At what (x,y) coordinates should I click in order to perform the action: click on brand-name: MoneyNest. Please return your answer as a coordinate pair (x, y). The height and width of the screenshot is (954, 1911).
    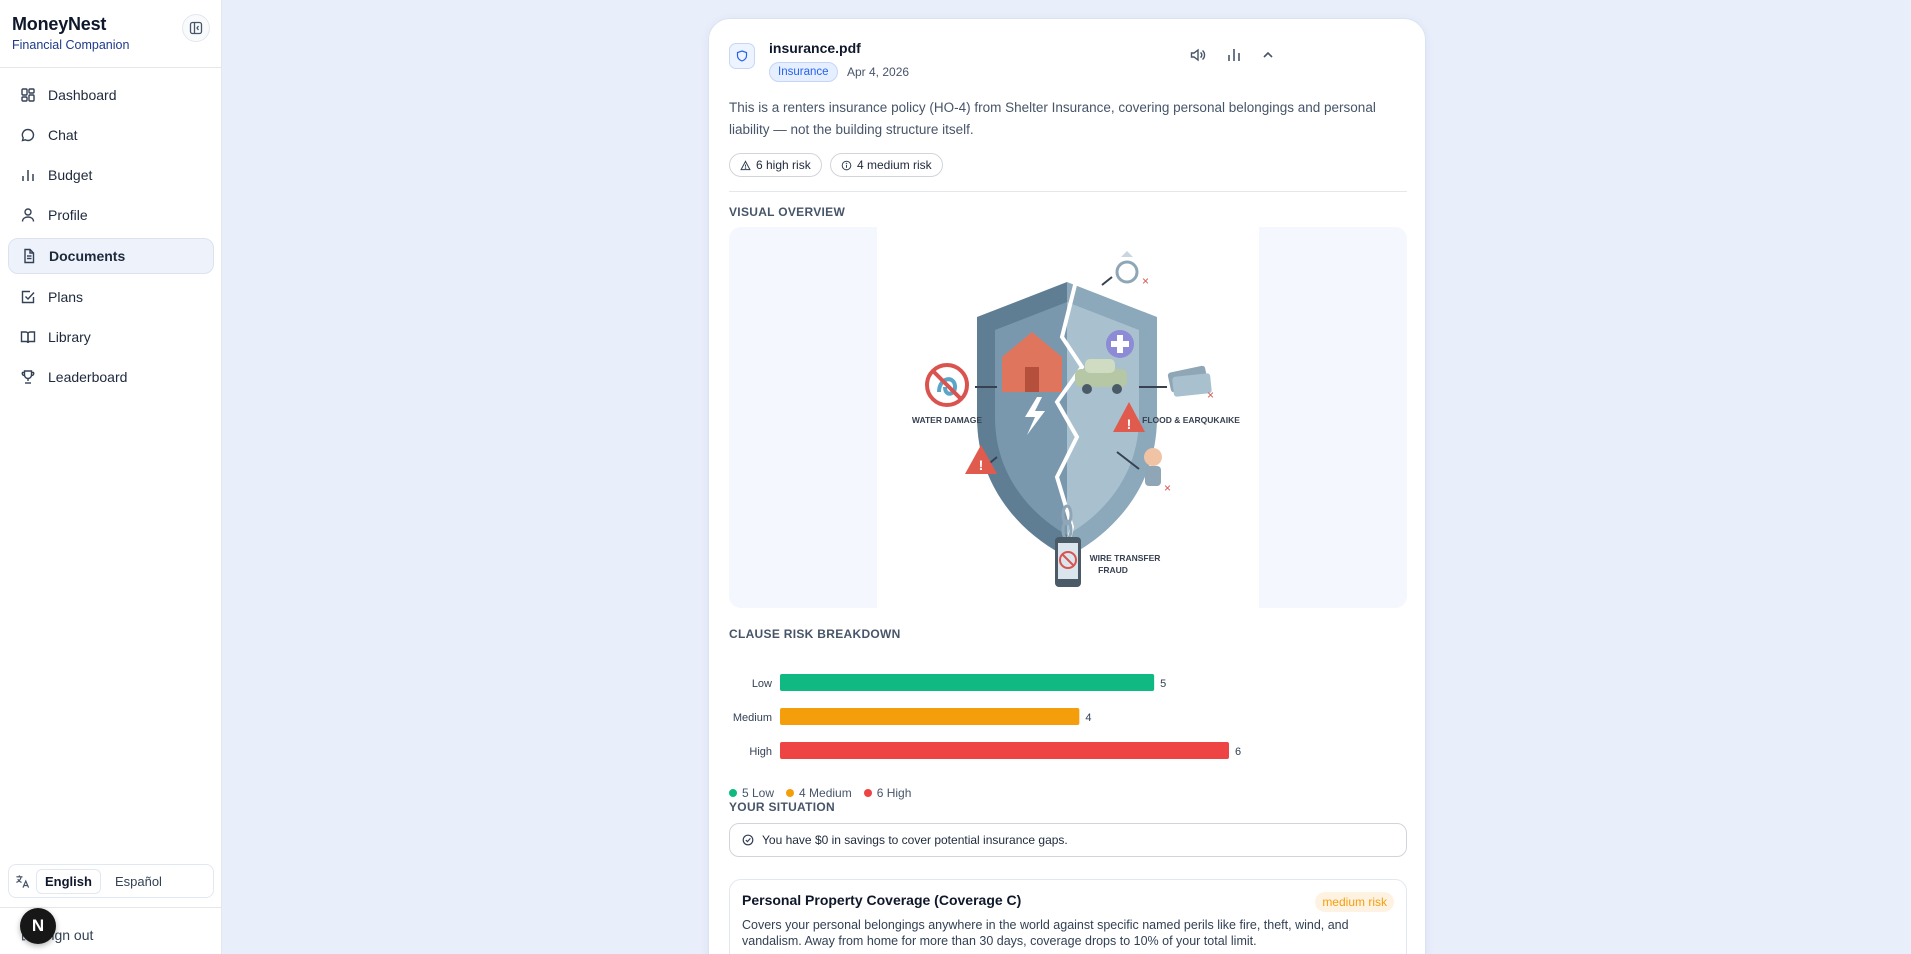
    Looking at the image, I should click on (59, 24).